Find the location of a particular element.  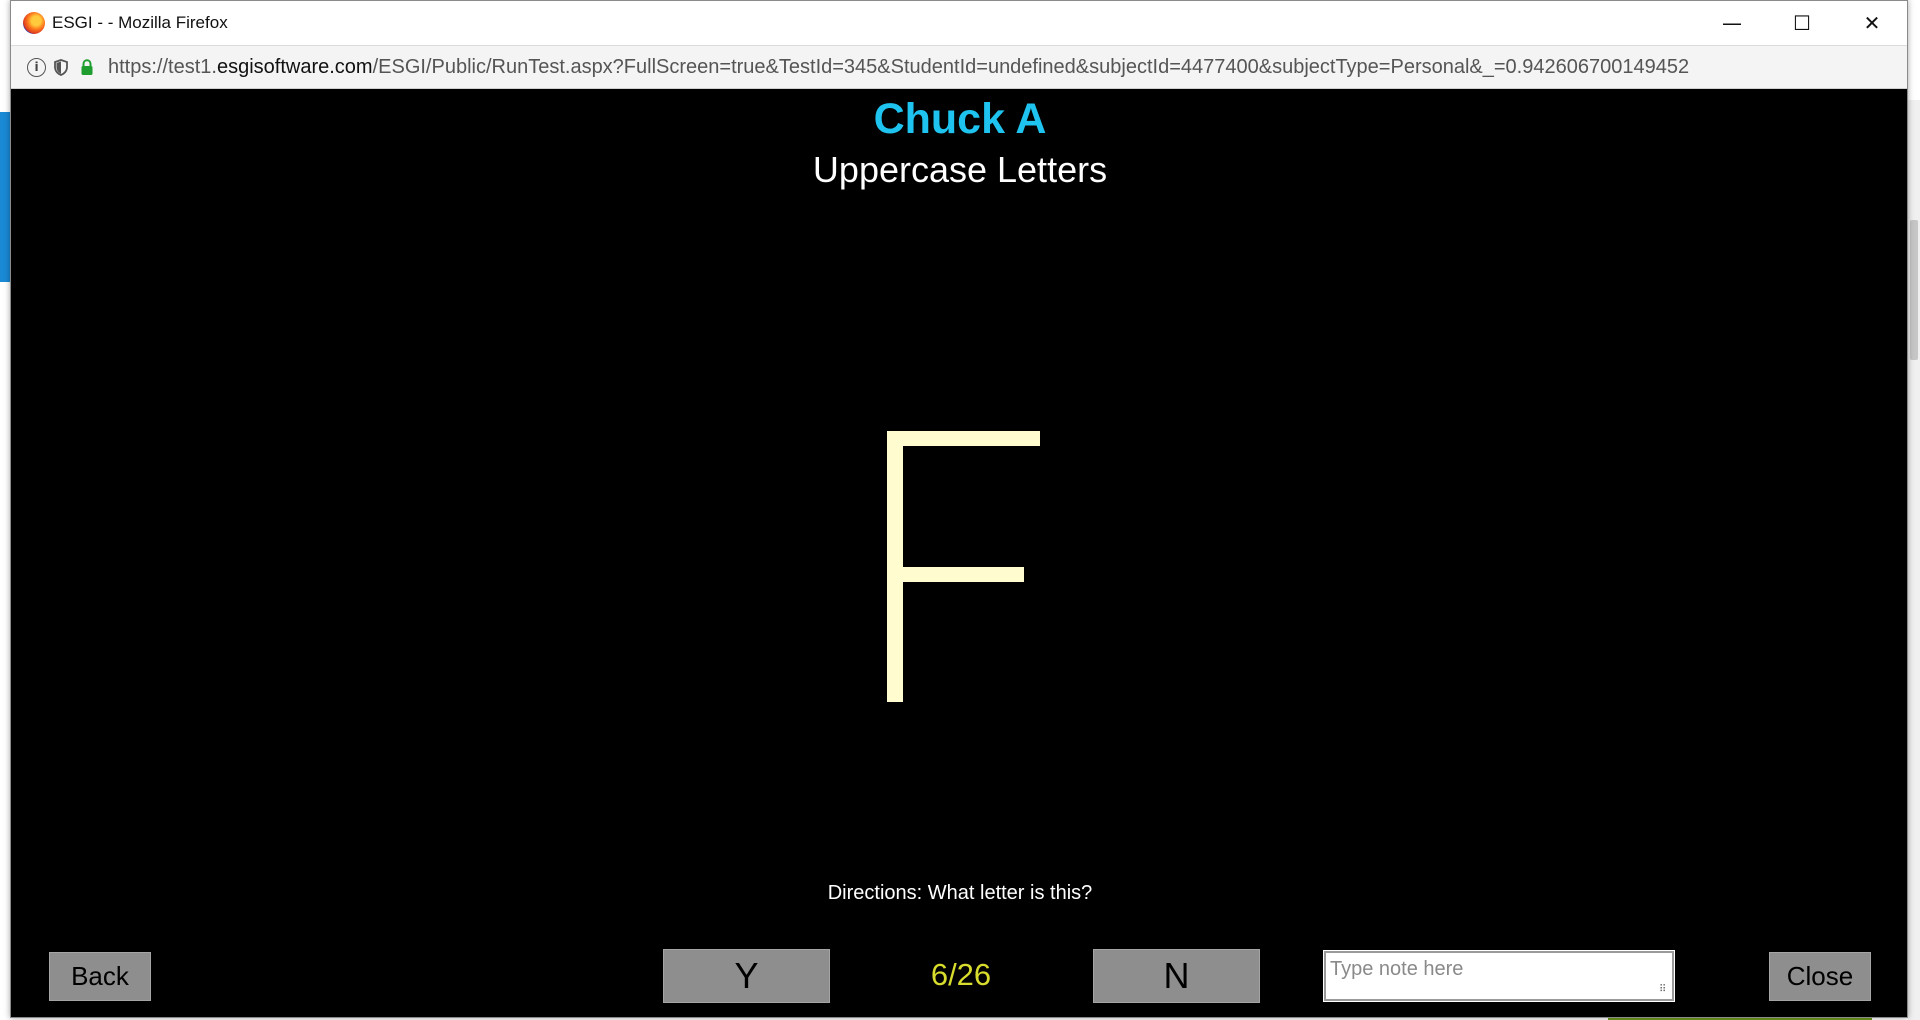

letter-middle-bar is located at coordinates (955, 574).